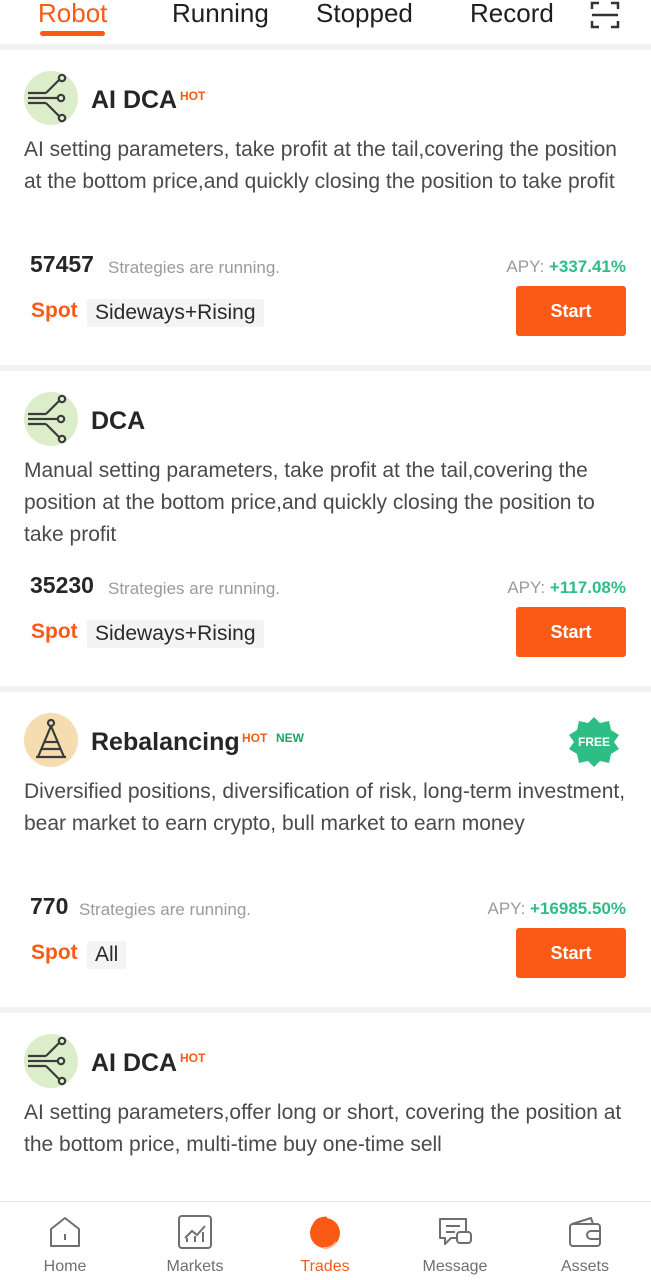 The image size is (651, 1280). I want to click on new-badge: NEW, so click(290, 738).